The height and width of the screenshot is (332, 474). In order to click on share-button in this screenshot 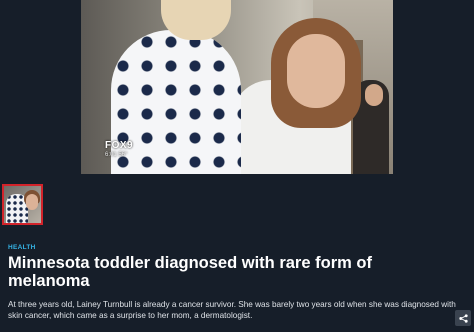, I will do `click(463, 318)`.